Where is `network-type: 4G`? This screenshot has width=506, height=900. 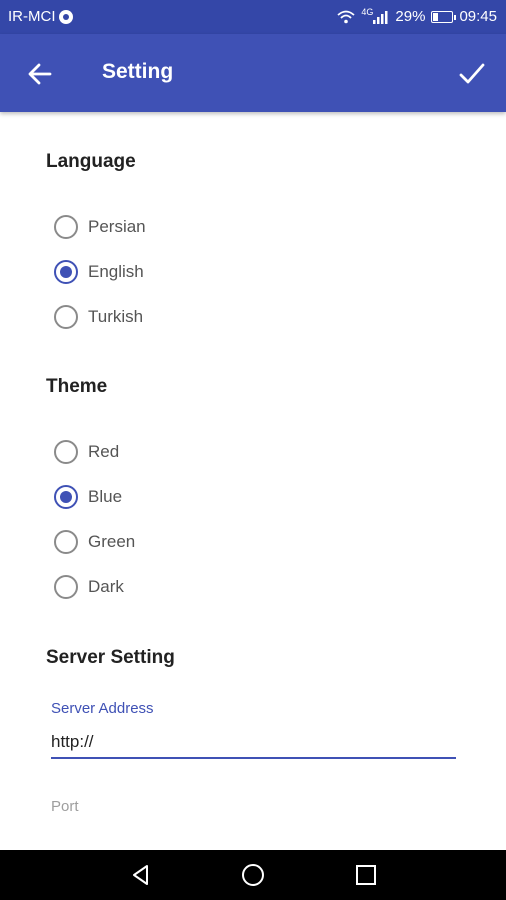 network-type: 4G is located at coordinates (367, 11).